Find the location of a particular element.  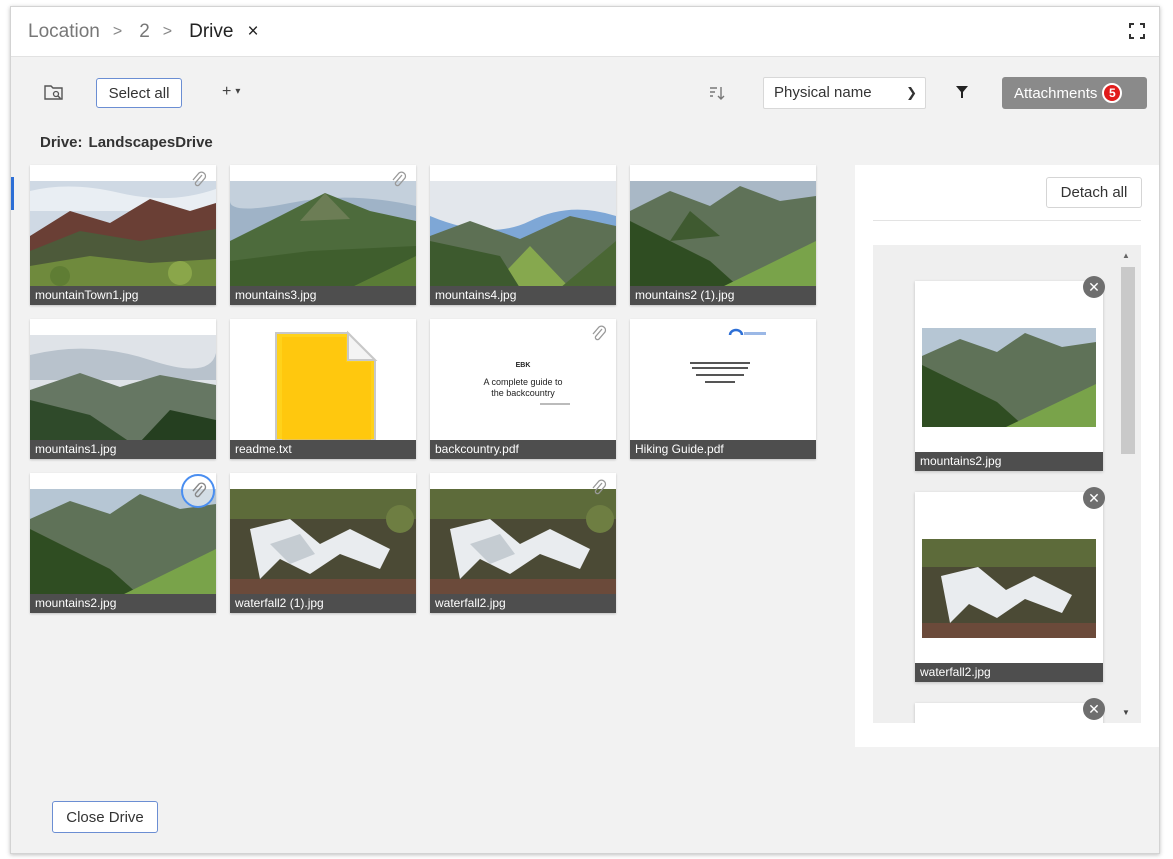

selection-marker is located at coordinates (12, 193).